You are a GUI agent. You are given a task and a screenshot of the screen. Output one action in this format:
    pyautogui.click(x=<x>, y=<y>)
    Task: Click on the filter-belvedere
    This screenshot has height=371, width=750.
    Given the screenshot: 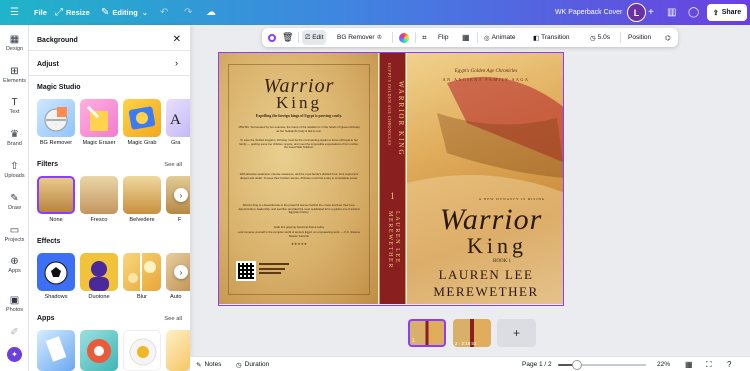 What is the action you would take?
    pyautogui.click(x=142, y=195)
    